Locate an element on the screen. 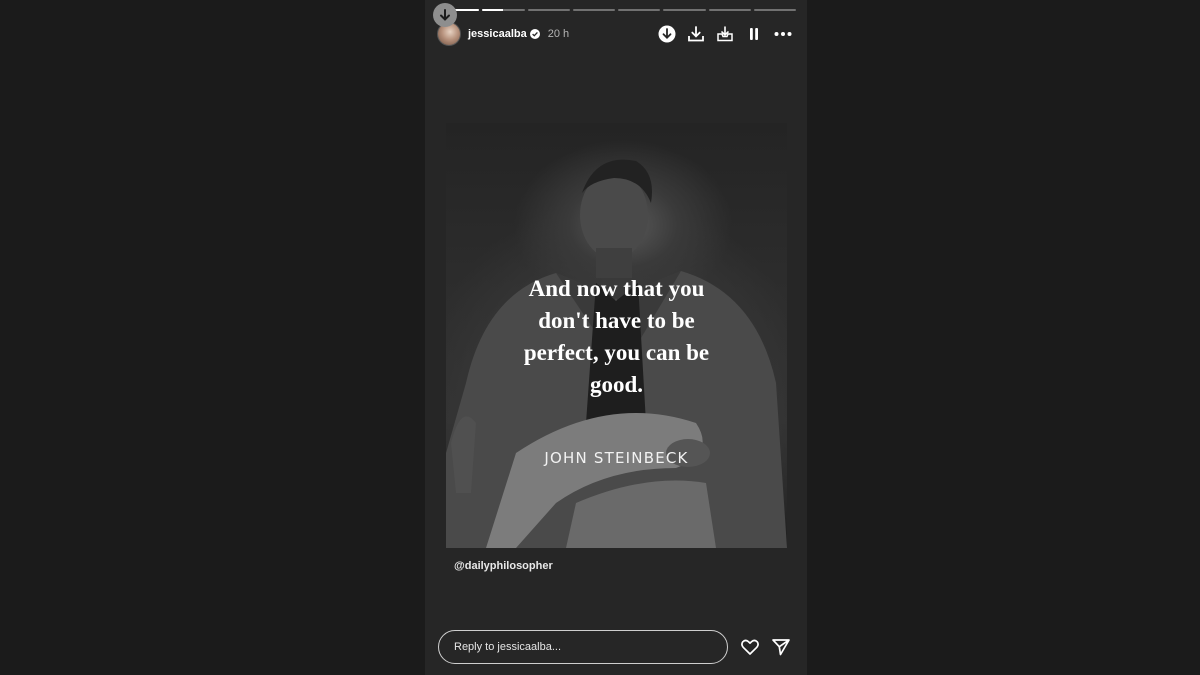 The width and height of the screenshot is (1200, 675). reply-field is located at coordinates (583, 647).